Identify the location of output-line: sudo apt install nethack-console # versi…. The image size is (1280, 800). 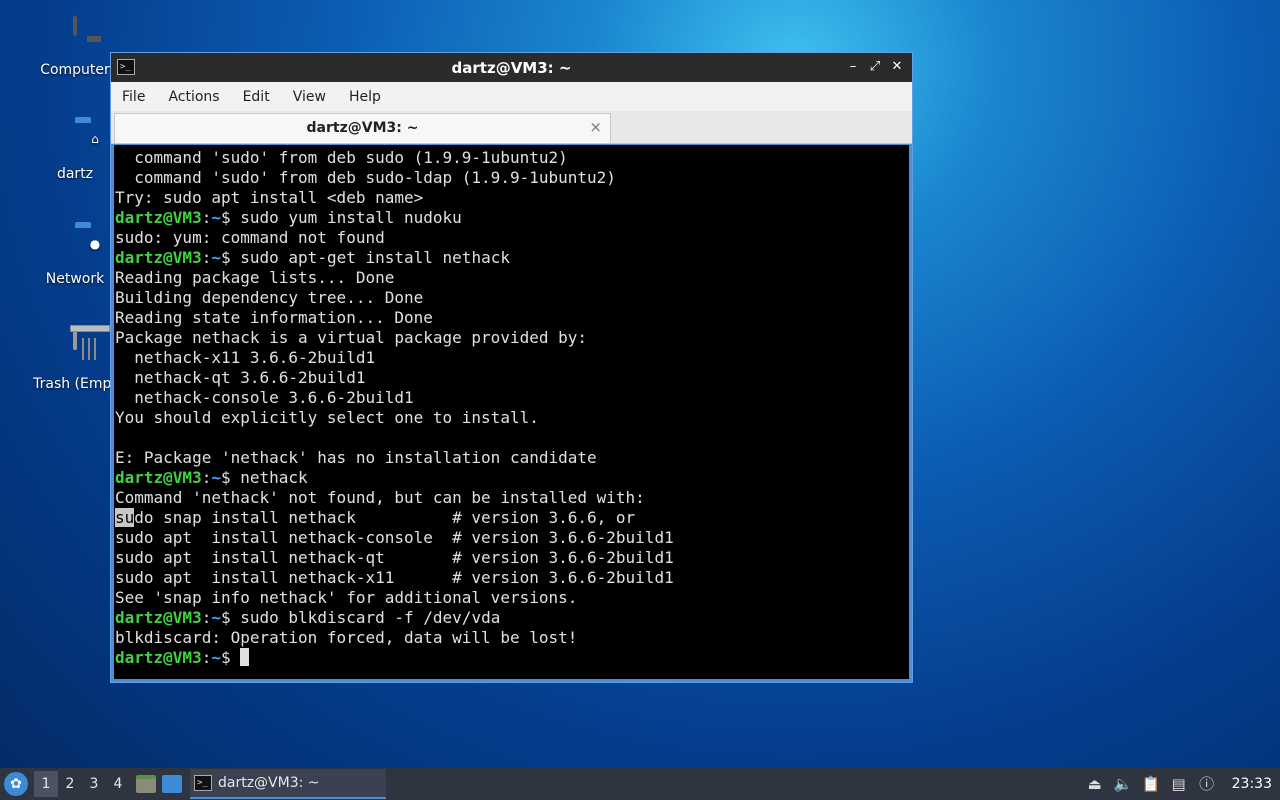
(512, 538).